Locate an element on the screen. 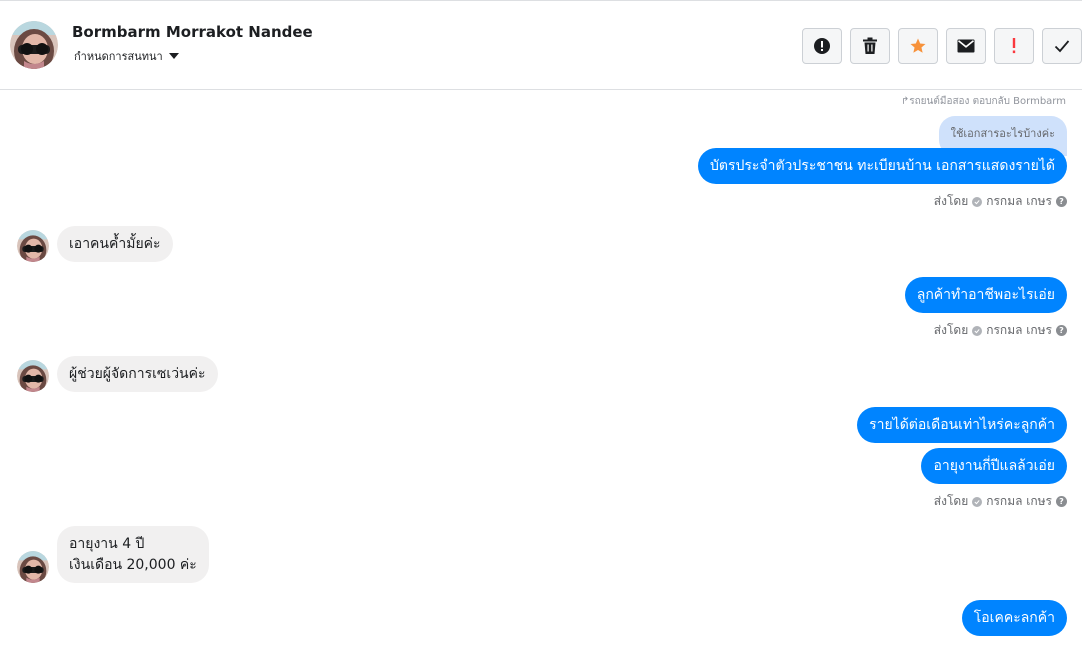 Image resolution: width=1082 pixels, height=654 pixels. message-line: อายุงาน 4 ปี is located at coordinates (107, 544).